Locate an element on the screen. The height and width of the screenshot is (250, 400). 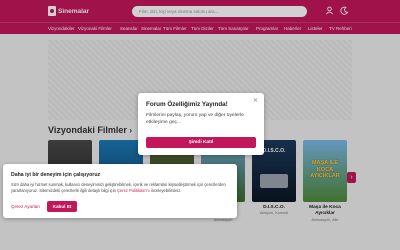
cookie-title: Daha iyi bir deneyim için çalışıyoruz is located at coordinates (56, 175).